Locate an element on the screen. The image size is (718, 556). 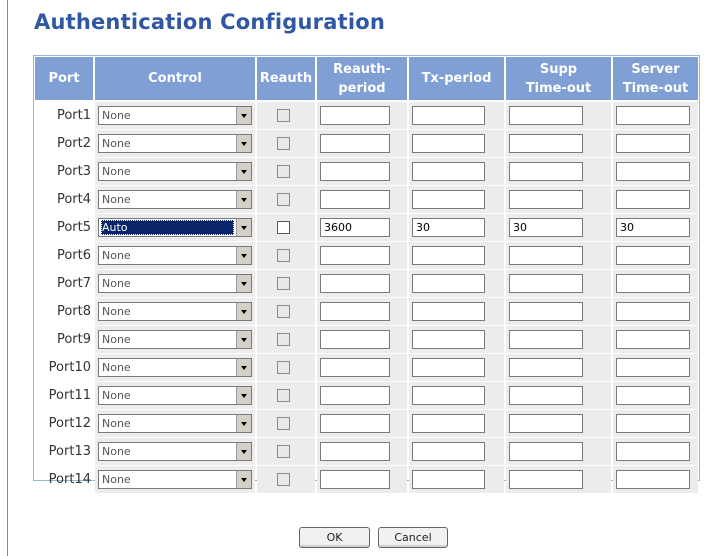
supp-timeout-input: 30 is located at coordinates (546, 227).